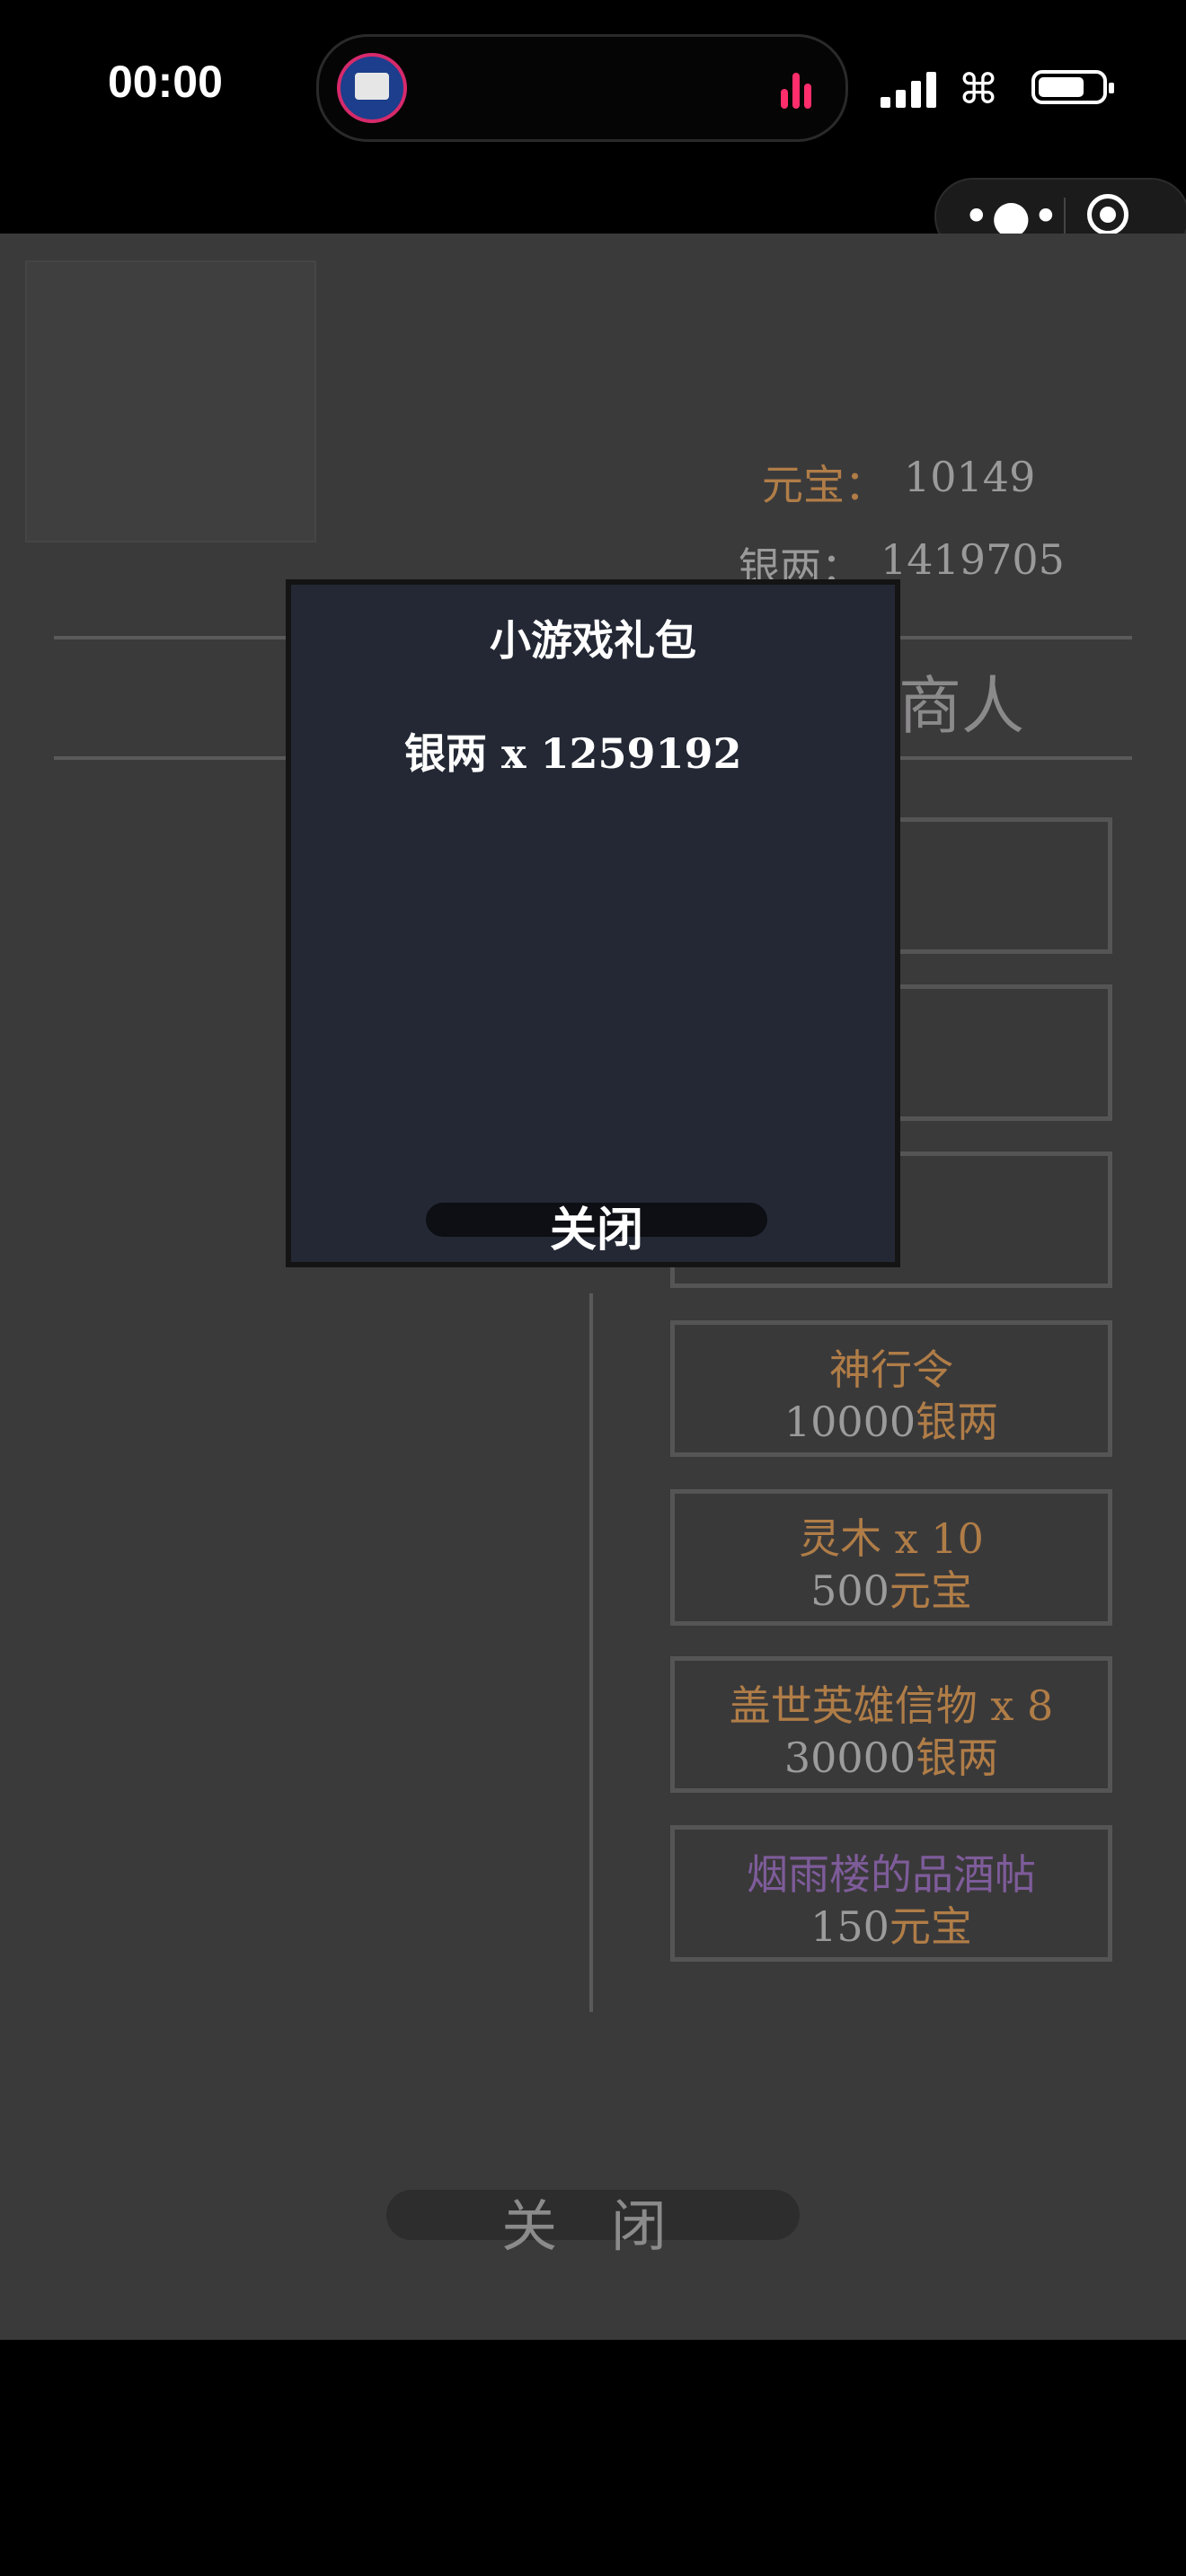 Image resolution: width=1186 pixels, height=2576 pixels. I want to click on merchant-item: 烟雨楼的品酒帖 150元宝, so click(891, 1894).